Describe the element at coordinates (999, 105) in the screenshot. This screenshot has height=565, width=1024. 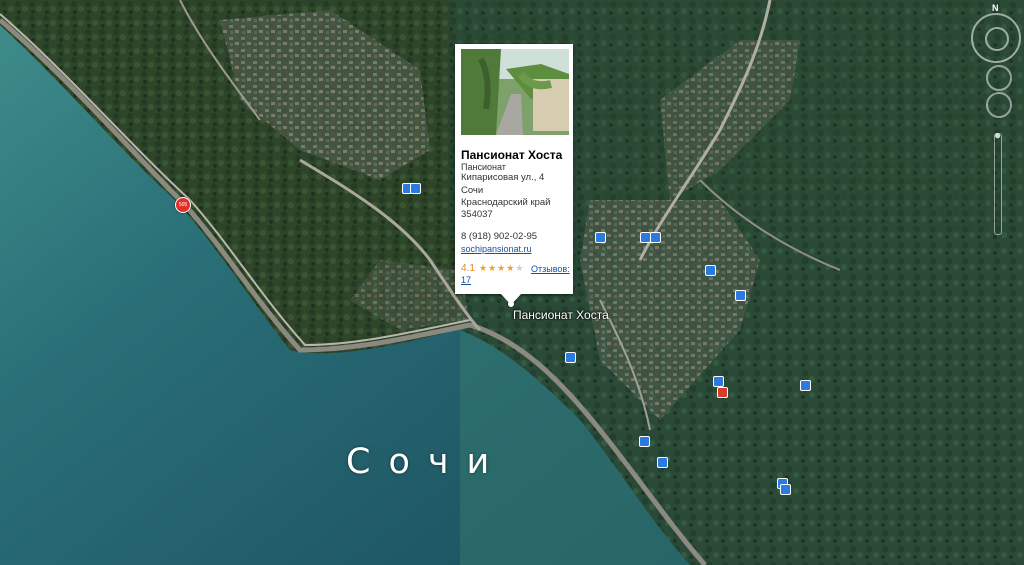
I see `pan-control-icon` at that location.